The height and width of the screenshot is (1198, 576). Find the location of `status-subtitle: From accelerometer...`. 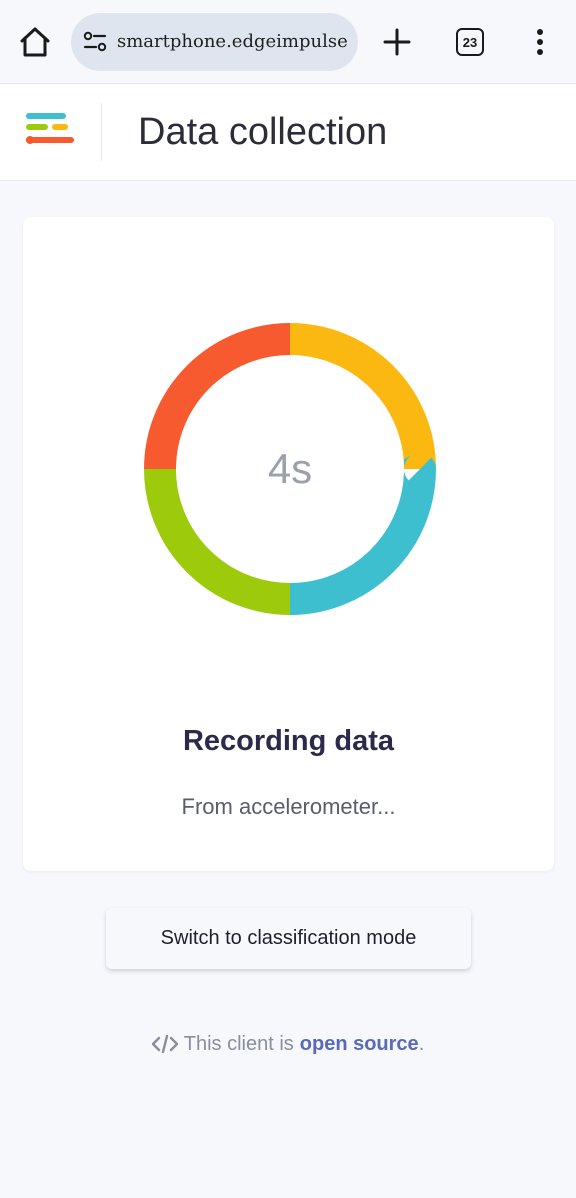

status-subtitle: From accelerometer... is located at coordinates (288, 806).